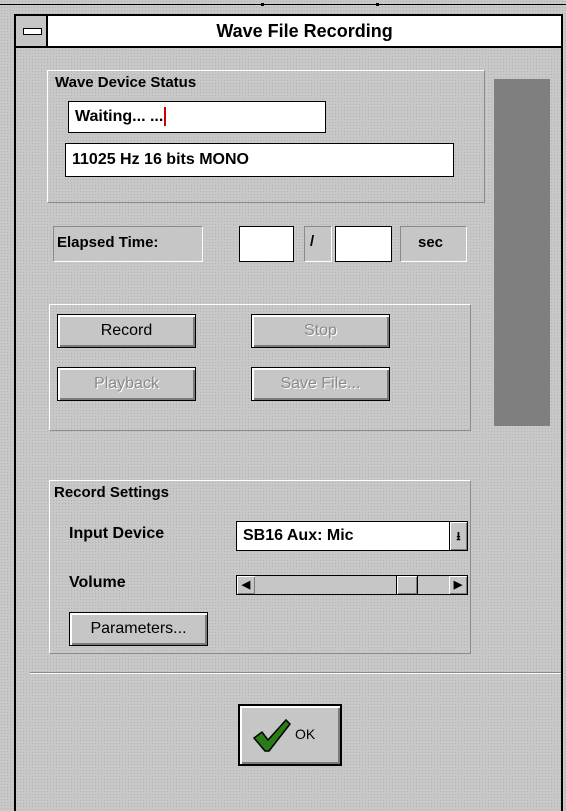  I want to click on seconds-unit-box: sec, so click(433, 244).